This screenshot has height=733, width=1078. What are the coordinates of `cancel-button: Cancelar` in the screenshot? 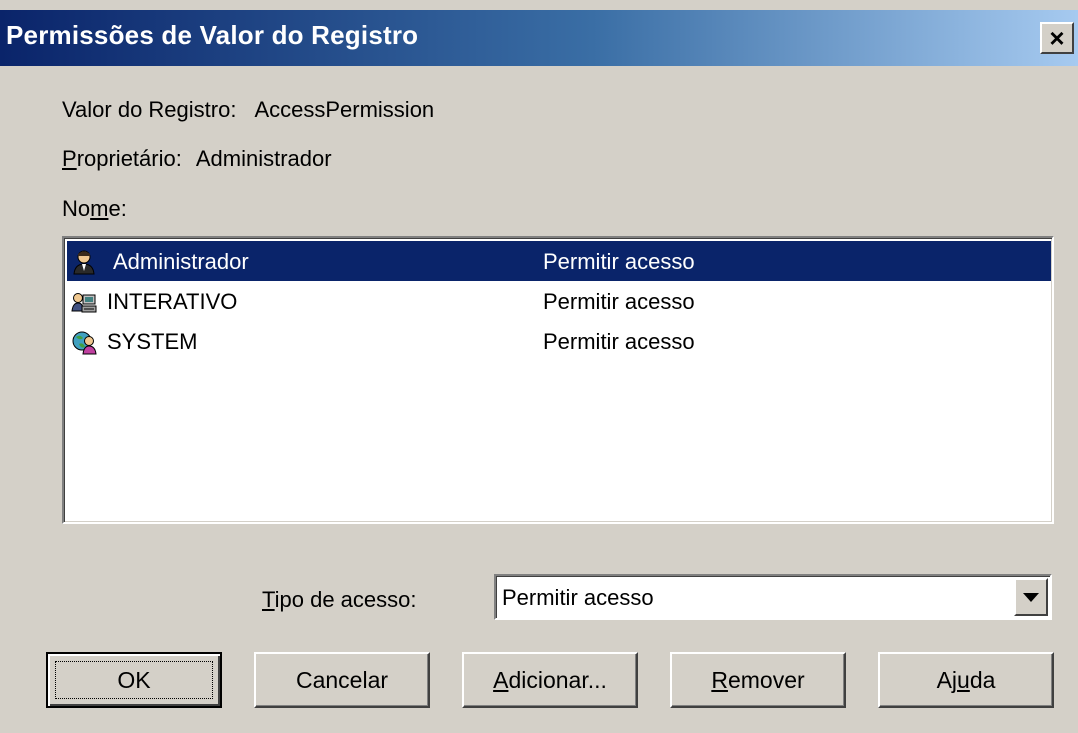 It's located at (342, 680).